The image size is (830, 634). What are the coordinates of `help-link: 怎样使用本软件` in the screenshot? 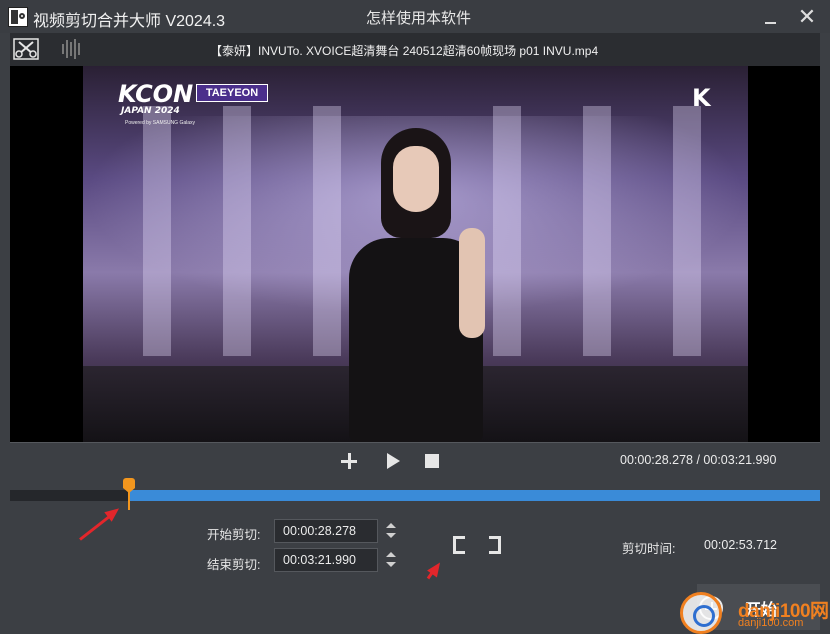 It's located at (418, 17).